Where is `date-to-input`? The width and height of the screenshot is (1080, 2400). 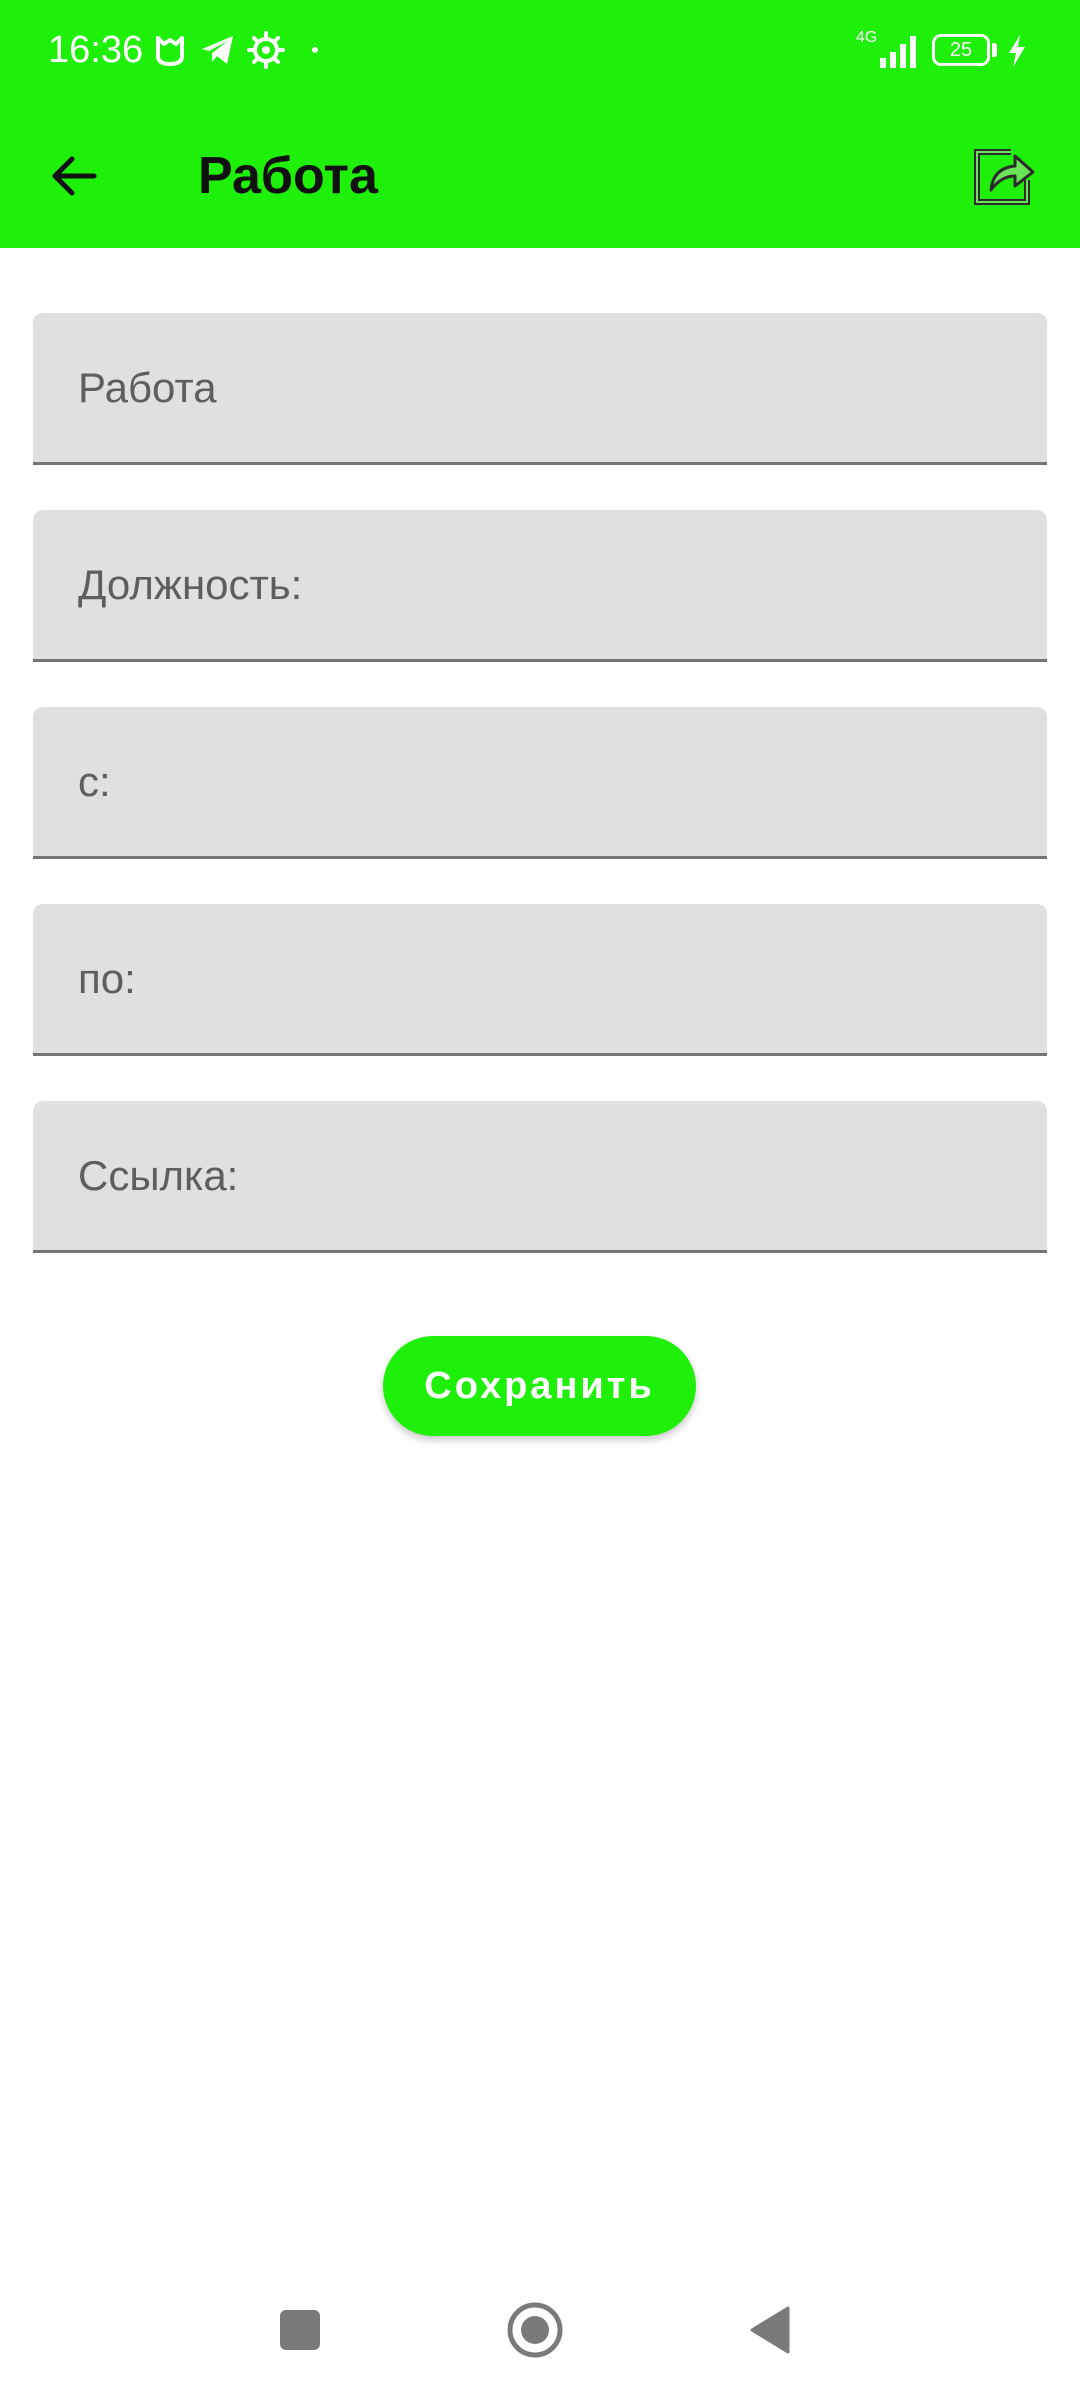 date-to-input is located at coordinates (540, 978).